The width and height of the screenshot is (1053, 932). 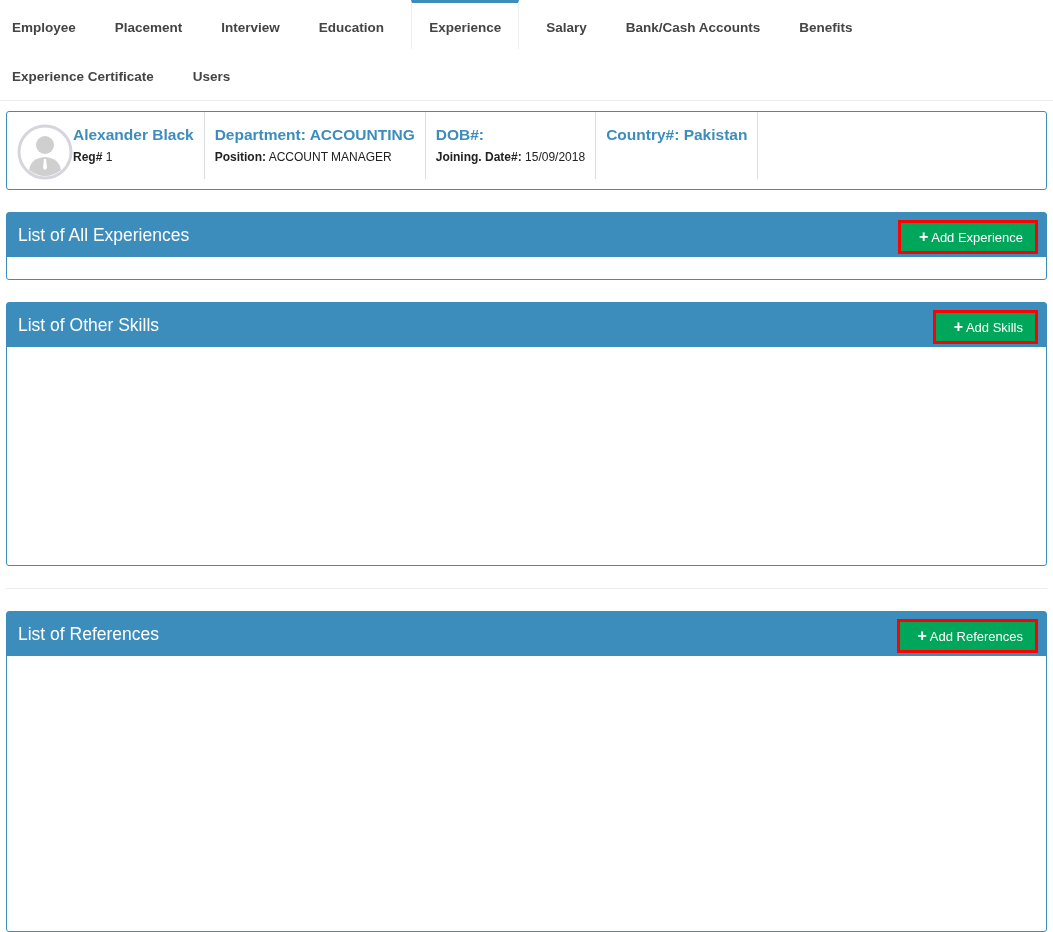 I want to click on joining-label: Joining. Date#:, so click(x=478, y=157).